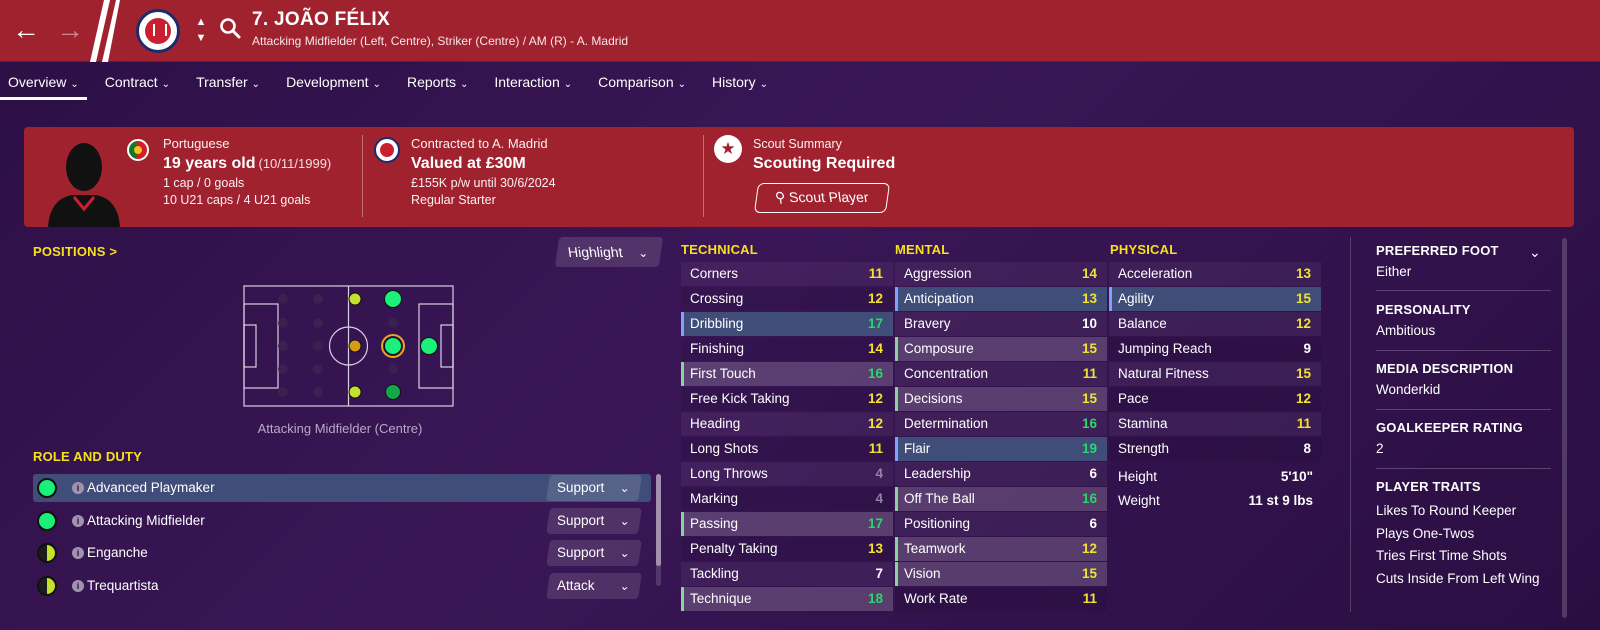 Image resolution: width=1600 pixels, height=630 pixels. What do you see at coordinates (70, 30) in the screenshot?
I see `forward-arrow-icon: →` at bounding box center [70, 30].